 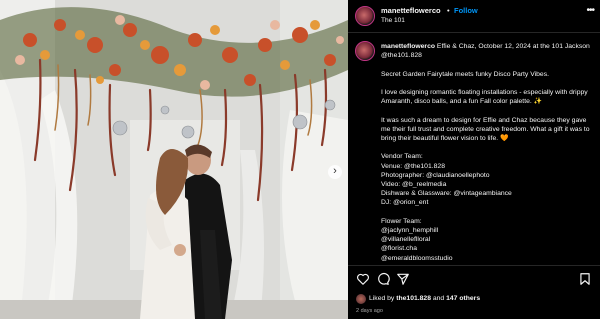 What do you see at coordinates (365, 51) in the screenshot?
I see `caption-avatar` at bounding box center [365, 51].